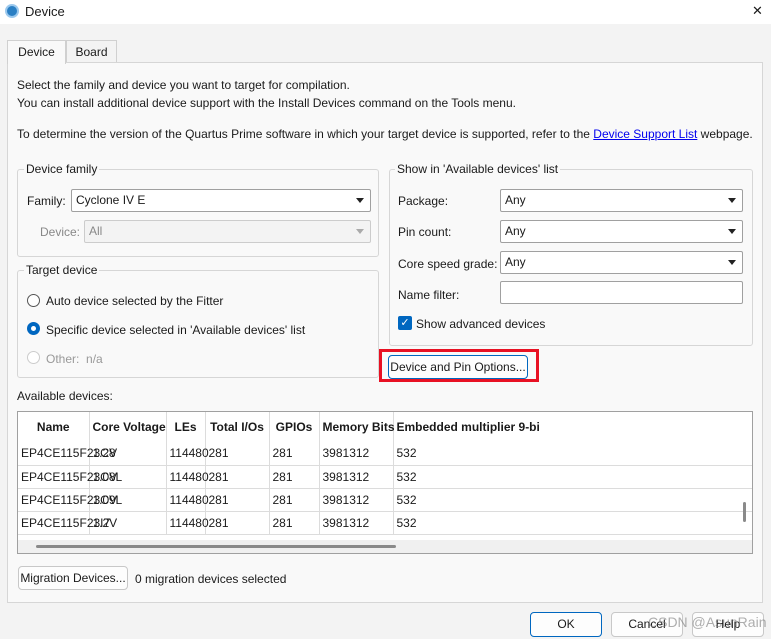 The height and width of the screenshot is (639, 771). What do you see at coordinates (64, 523) in the screenshot?
I see `table-cell: EP4CE115F23I7` at bounding box center [64, 523].